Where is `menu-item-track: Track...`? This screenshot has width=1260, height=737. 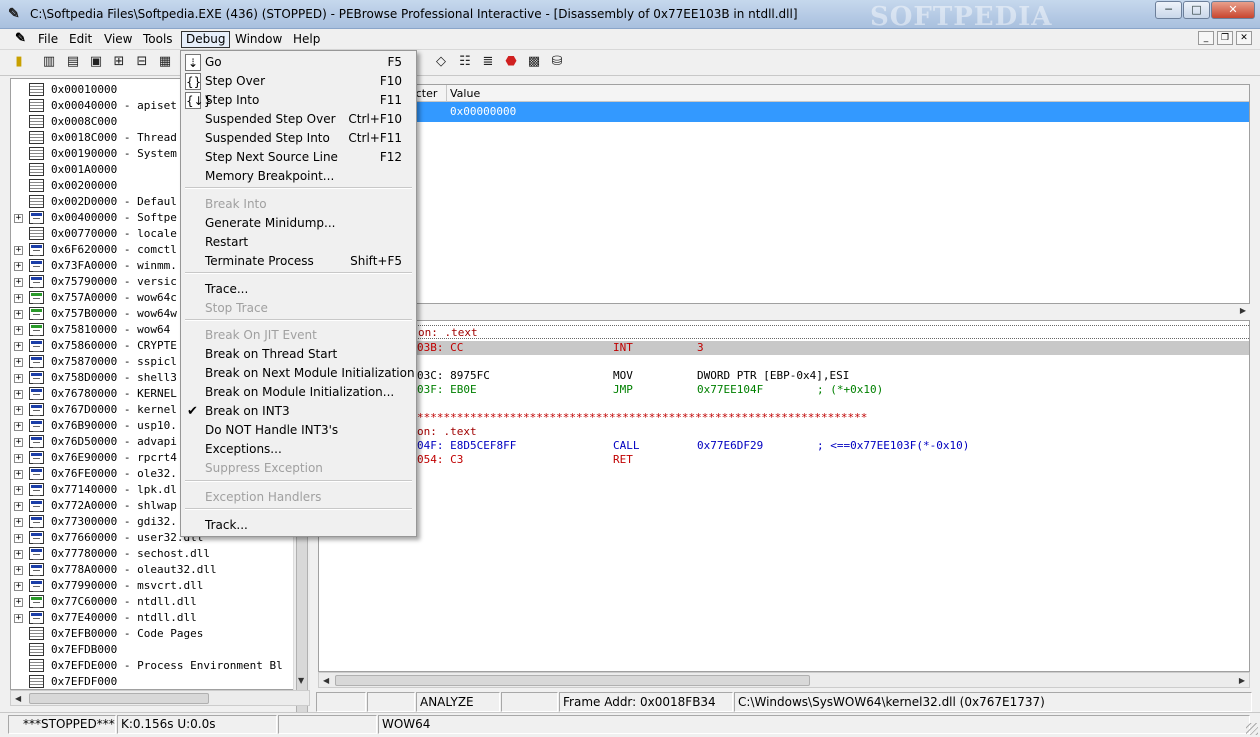 menu-item-track: Track... is located at coordinates (298, 525).